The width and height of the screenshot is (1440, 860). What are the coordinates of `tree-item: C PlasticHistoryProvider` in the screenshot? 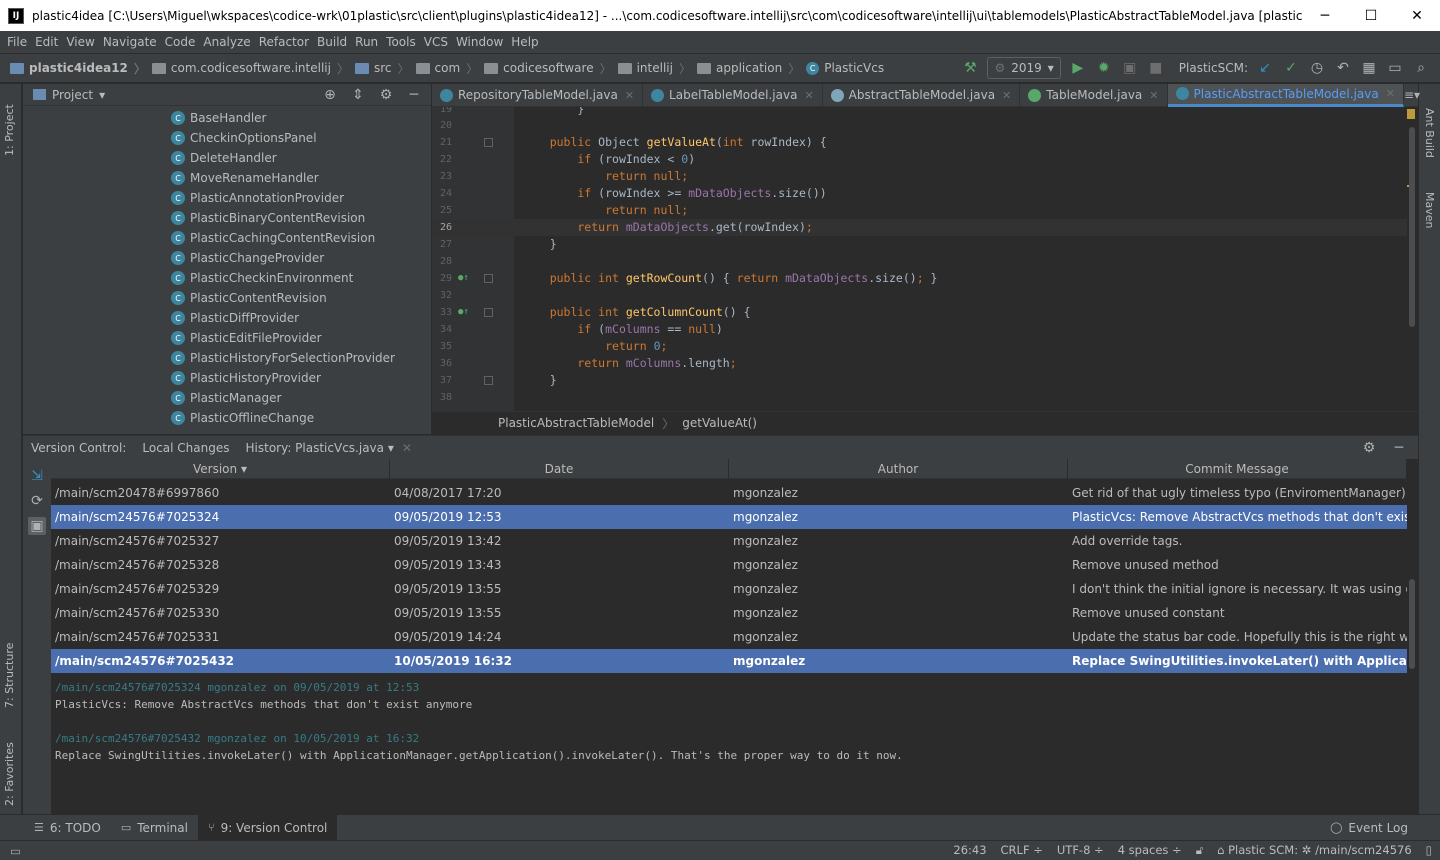 It's located at (227, 378).